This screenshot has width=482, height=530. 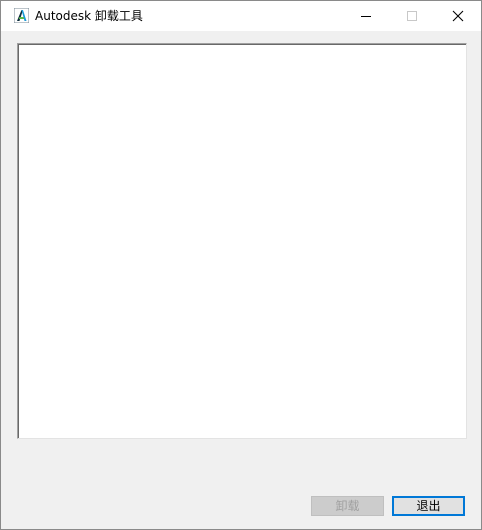 I want to click on autodesk-logo-icon, so click(x=21, y=15).